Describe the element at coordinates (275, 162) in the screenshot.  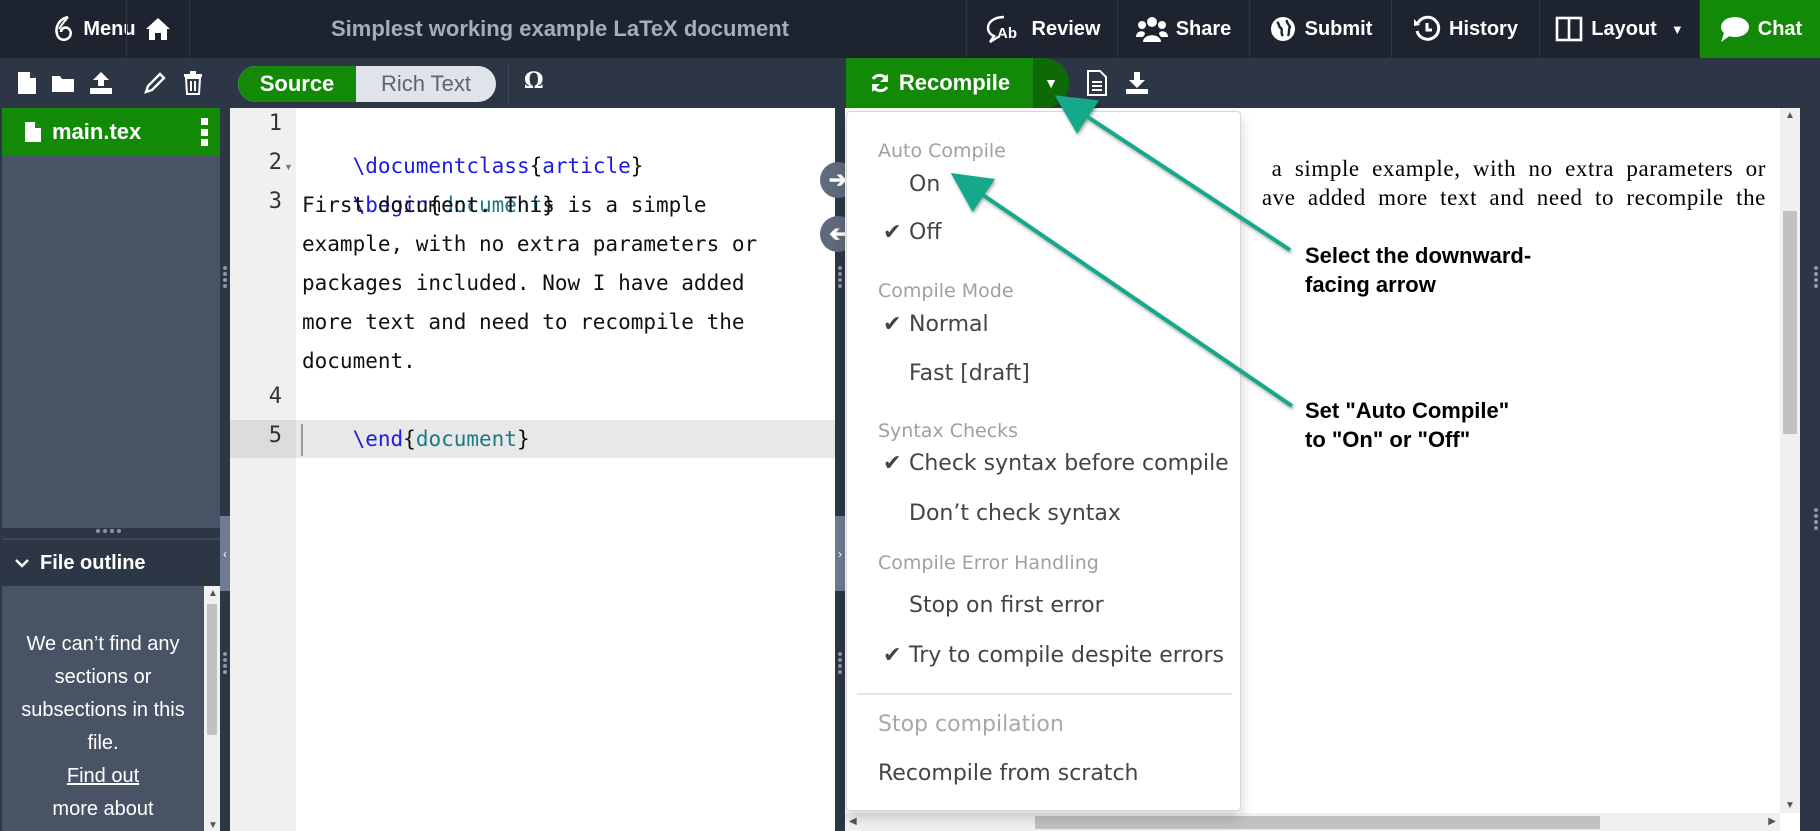
I see `line-number: 2` at that location.